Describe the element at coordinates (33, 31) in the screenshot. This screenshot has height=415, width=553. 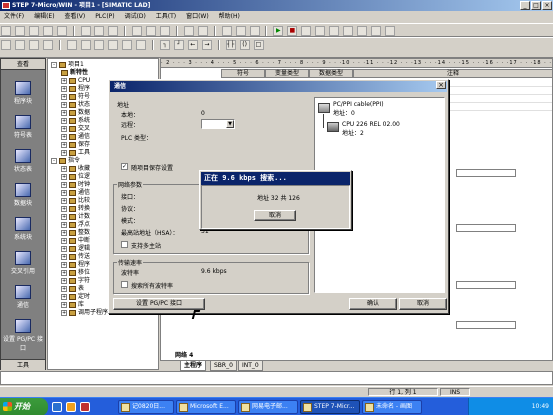
I see `save-icon` at that location.